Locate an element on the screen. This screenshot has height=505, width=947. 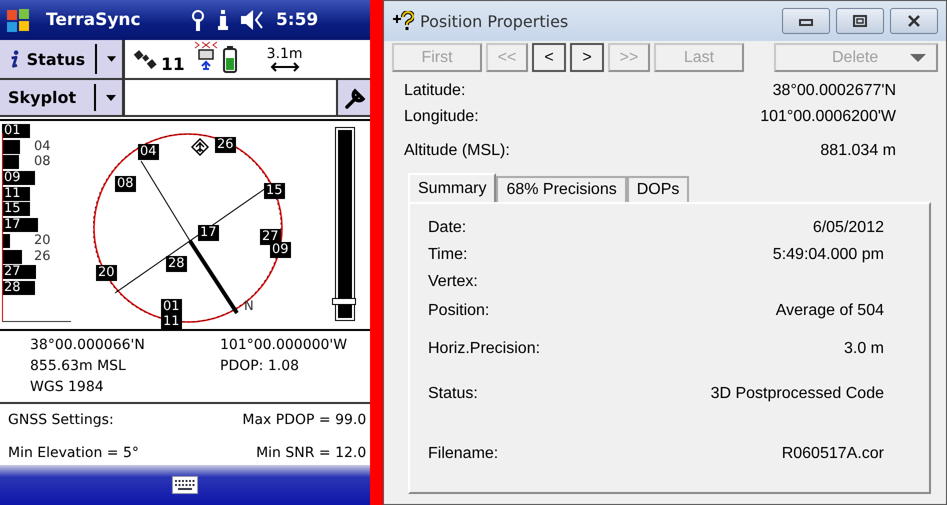
double-arrow-icon is located at coordinates (285, 67).